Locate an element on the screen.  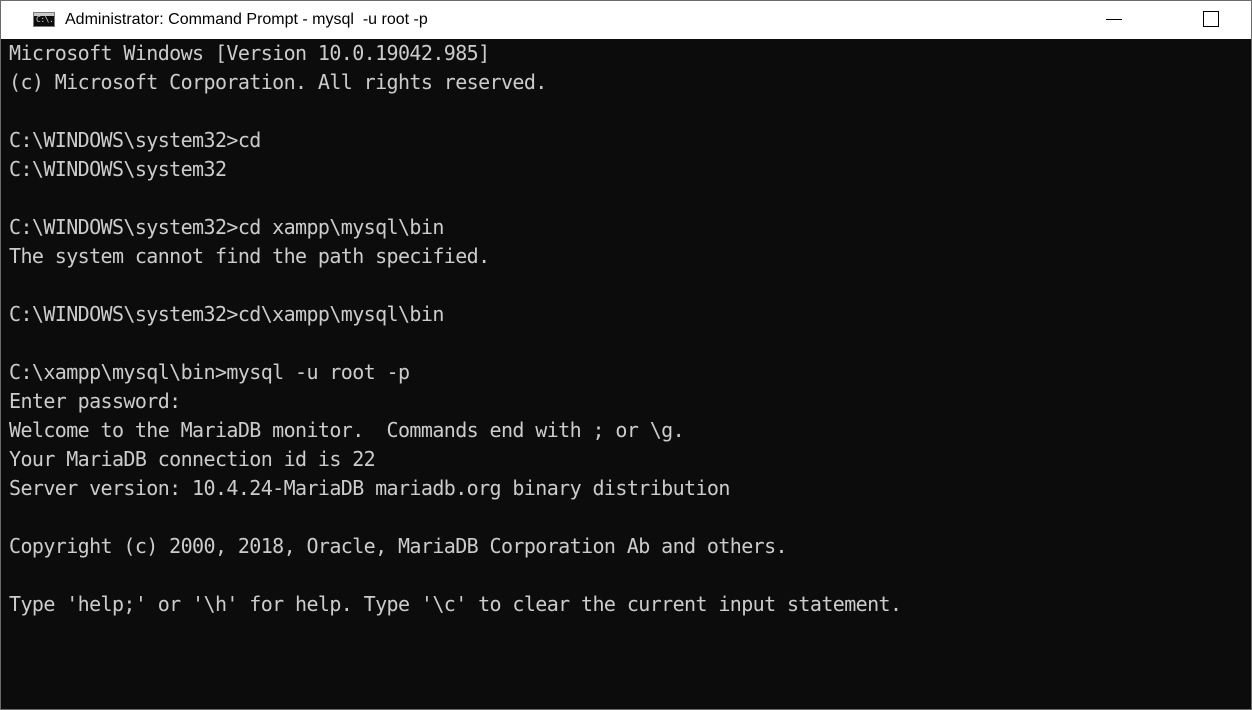
cmd-console-icon: C:\. is located at coordinates (44, 19).